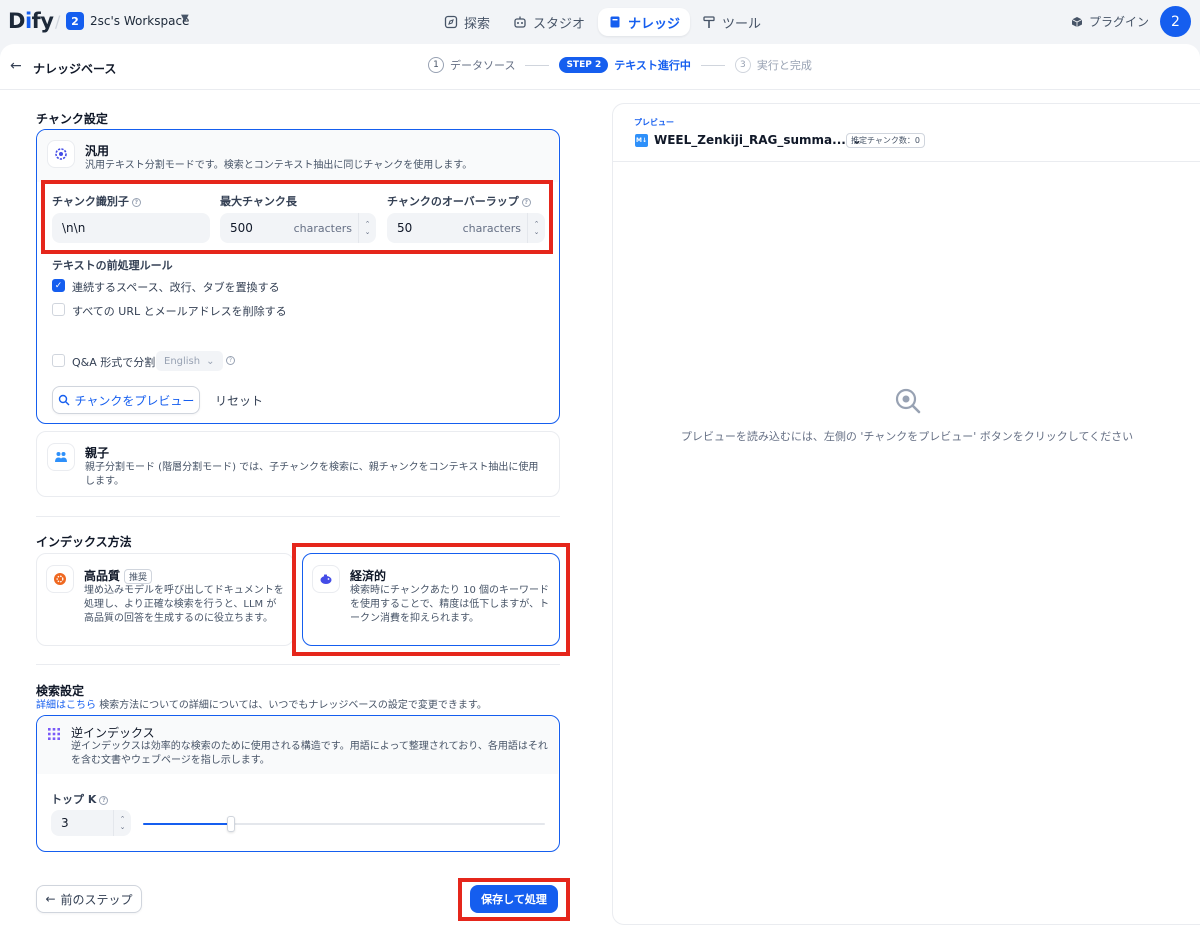  What do you see at coordinates (477, 24) in the screenshot?
I see `nav-explore-label: 探索` at bounding box center [477, 24].